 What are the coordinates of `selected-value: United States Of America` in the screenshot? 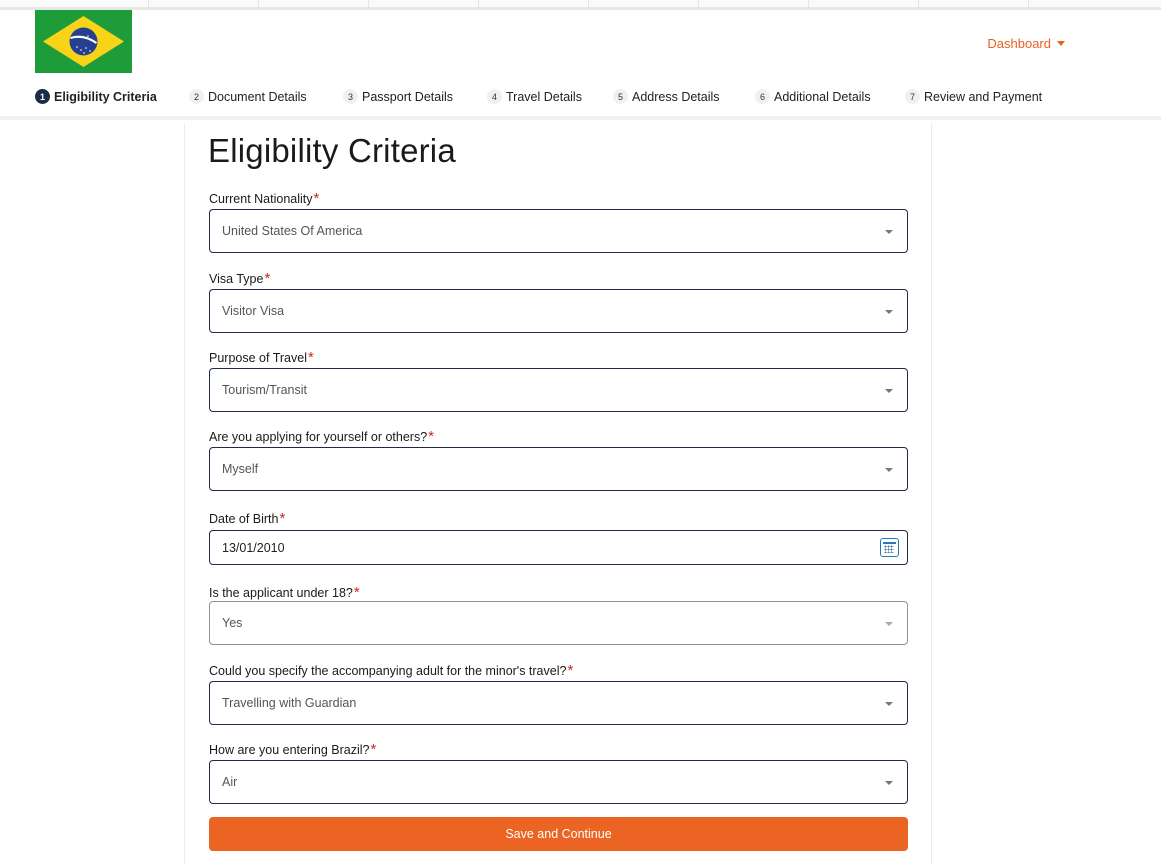 It's located at (292, 231).